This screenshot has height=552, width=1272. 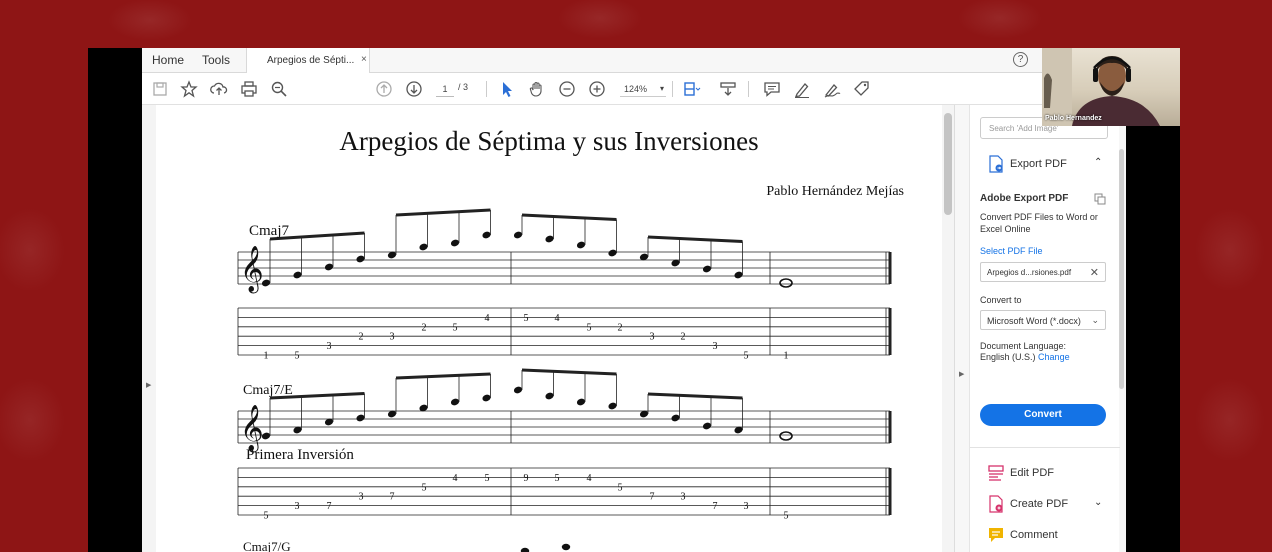 What do you see at coordinates (832, 89) in the screenshot?
I see `draw-freehand-icon` at bounding box center [832, 89].